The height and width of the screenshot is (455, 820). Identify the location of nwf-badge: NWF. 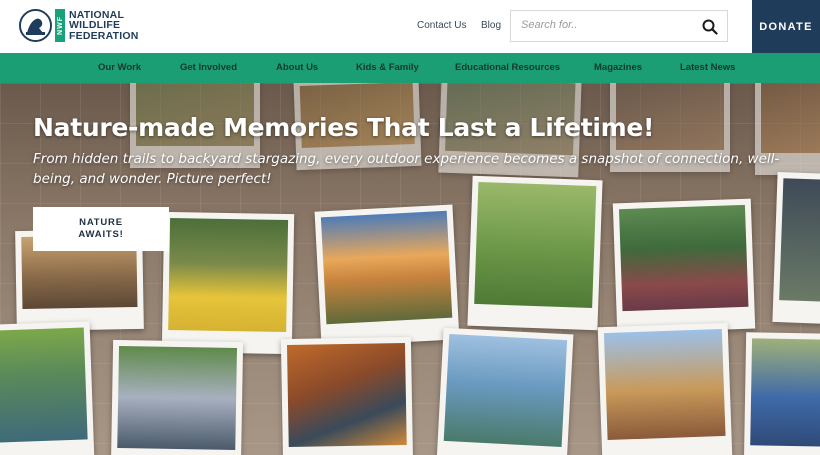
(60, 25).